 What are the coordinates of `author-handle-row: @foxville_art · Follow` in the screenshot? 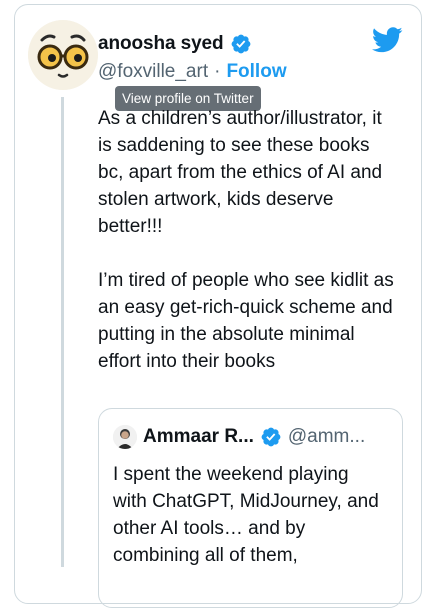 It's located at (192, 72).